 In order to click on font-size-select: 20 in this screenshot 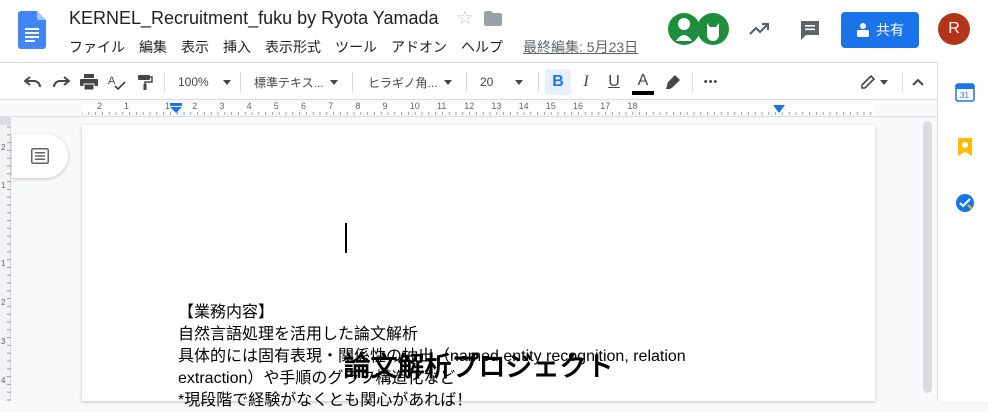, I will do `click(506, 82)`.